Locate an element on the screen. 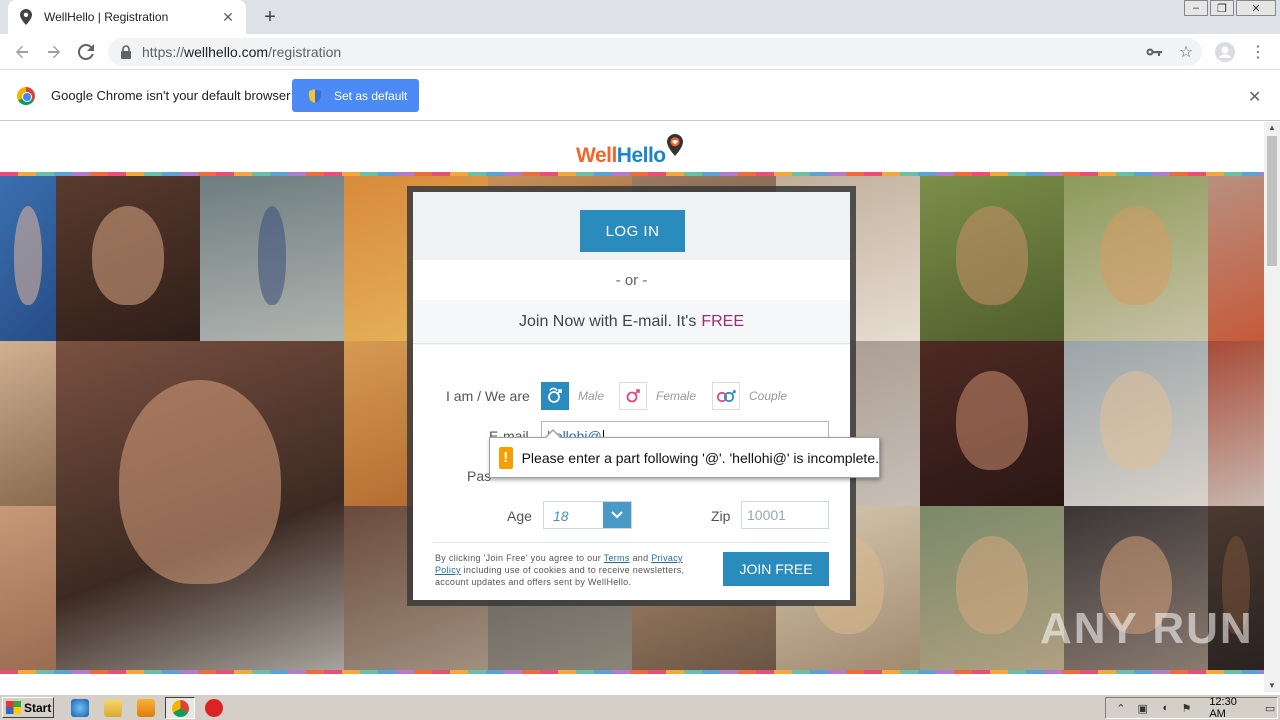  tab-strip: WellHello | Registration ✕ + – ❐ ✕ is located at coordinates (640, 17).